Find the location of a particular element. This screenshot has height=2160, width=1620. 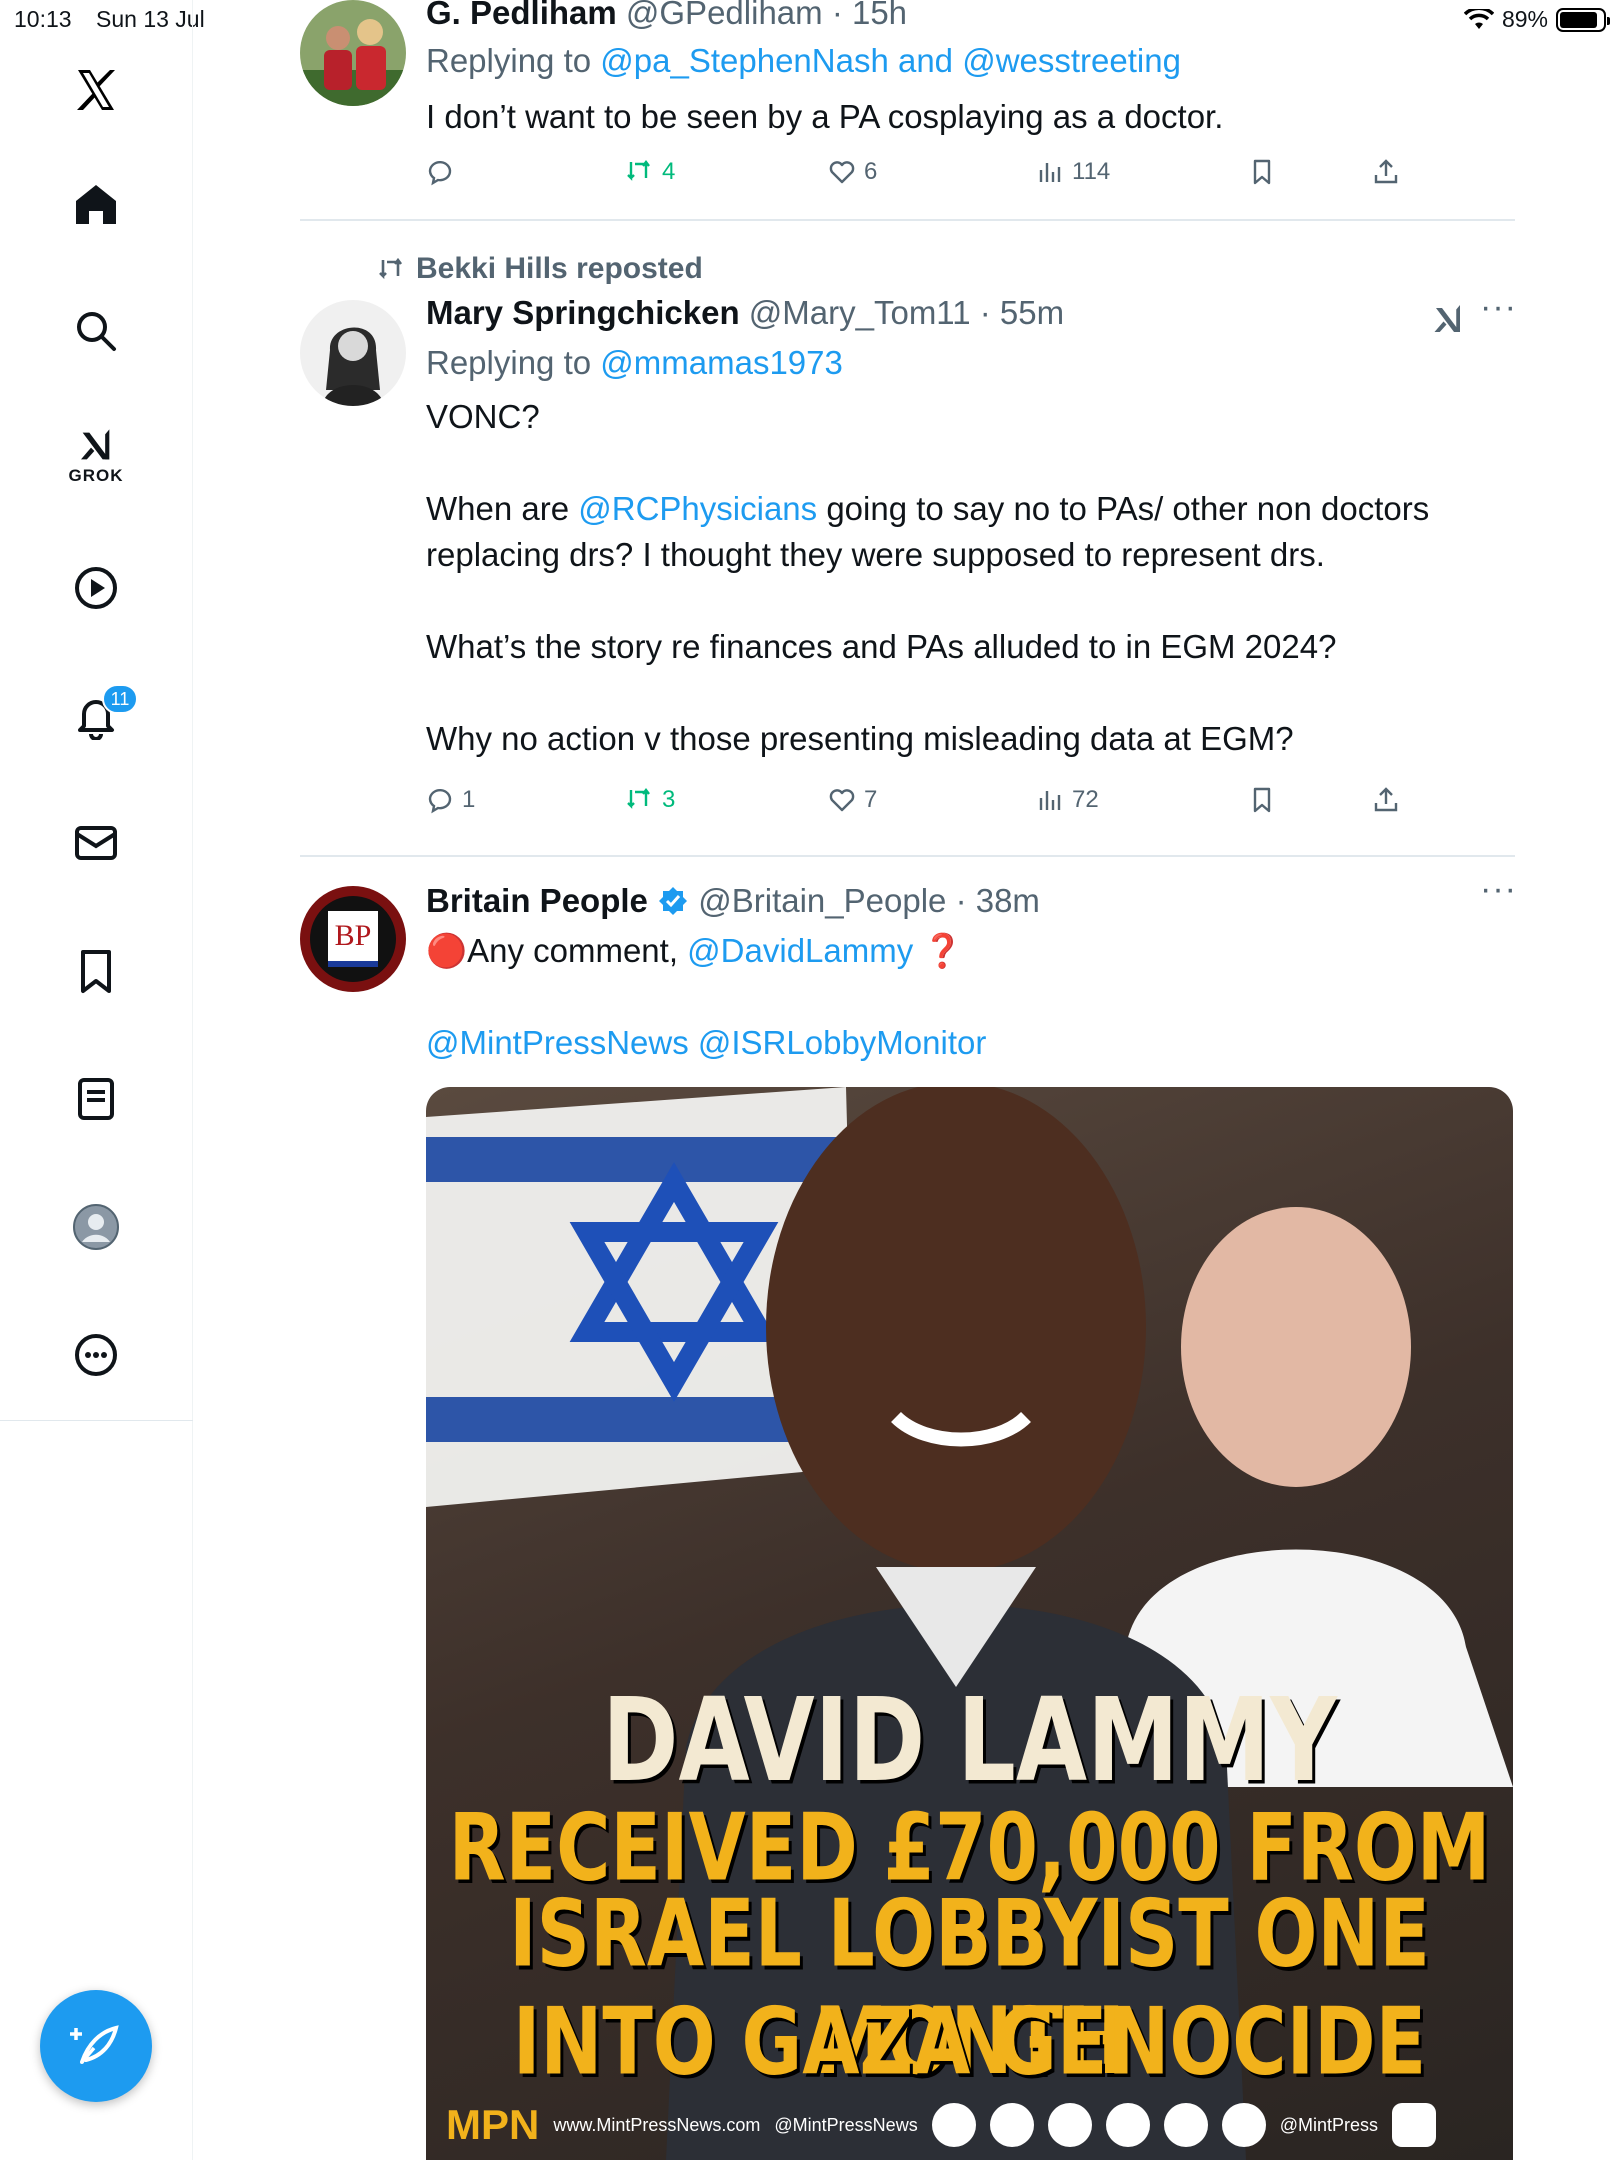

home-icon is located at coordinates (96, 204).